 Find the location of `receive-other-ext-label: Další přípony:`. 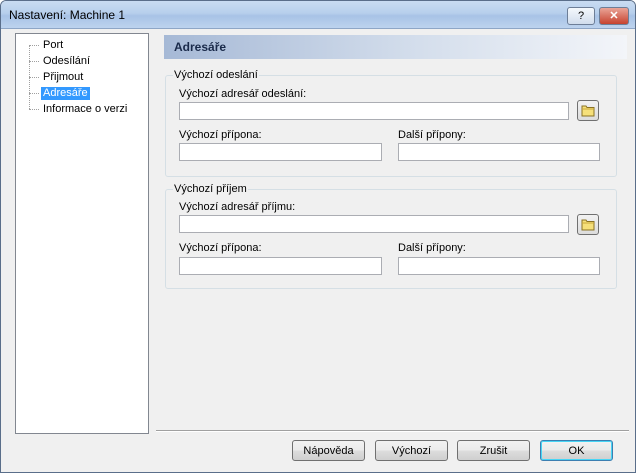

receive-other-ext-label: Další přípony: is located at coordinates (432, 248).